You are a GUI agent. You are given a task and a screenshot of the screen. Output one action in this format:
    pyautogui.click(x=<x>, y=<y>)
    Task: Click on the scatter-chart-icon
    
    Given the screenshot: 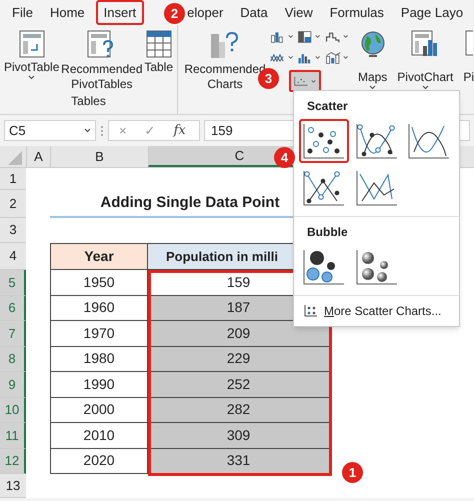 What is the action you would take?
    pyautogui.click(x=301, y=81)
    